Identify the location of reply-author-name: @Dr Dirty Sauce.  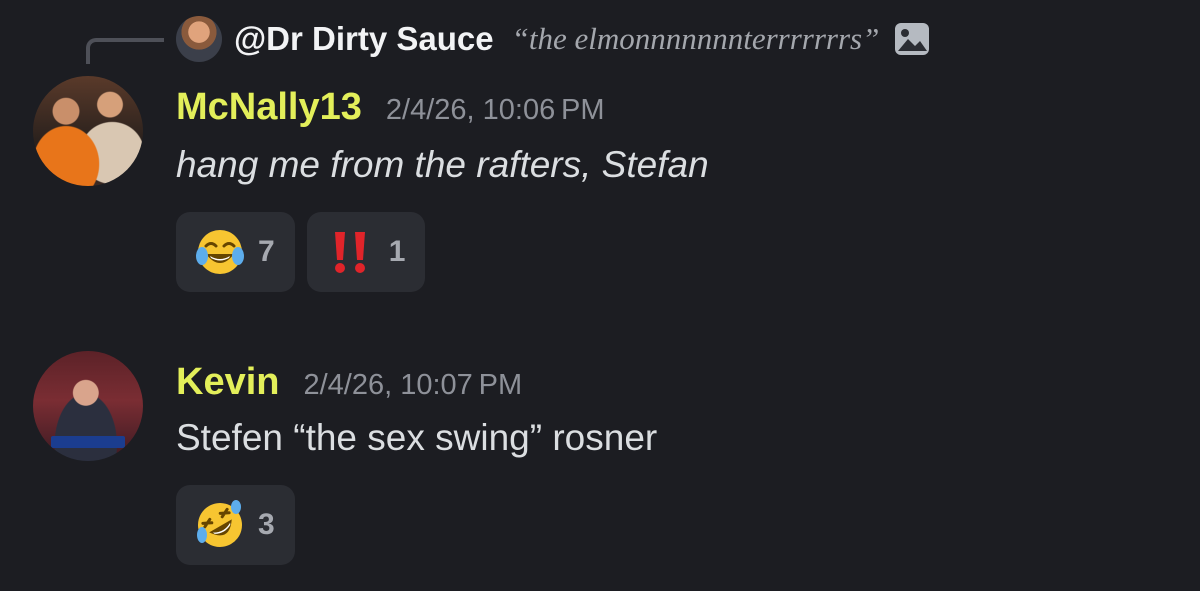
(364, 39).